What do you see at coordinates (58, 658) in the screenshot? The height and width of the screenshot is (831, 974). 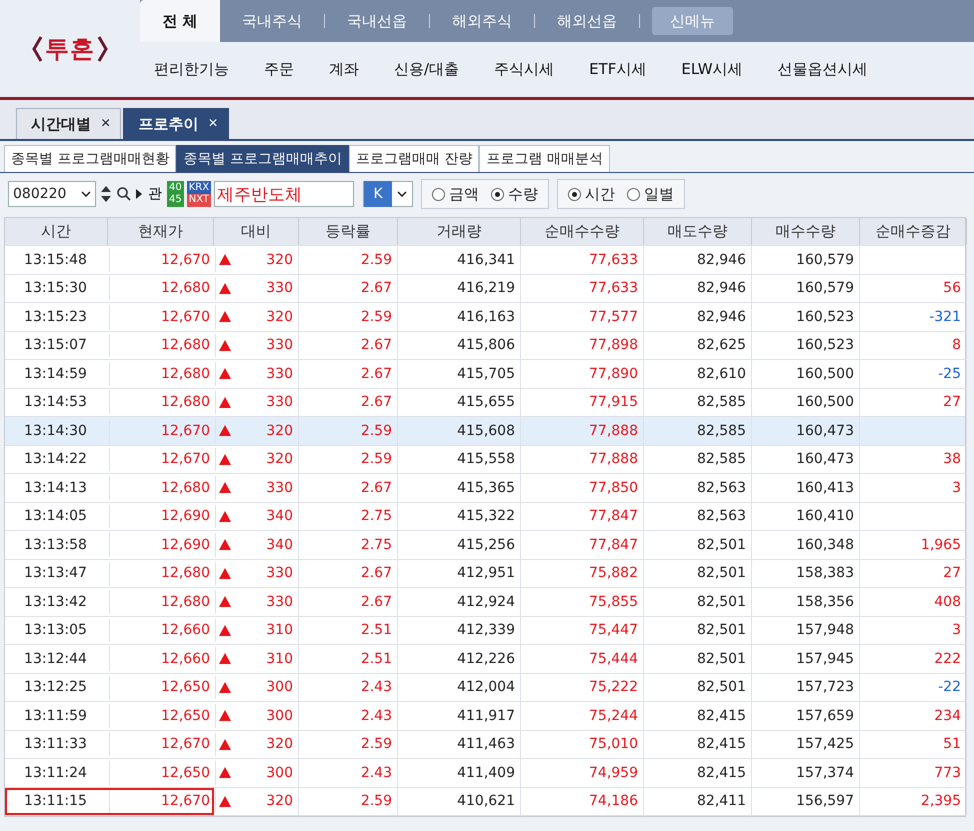 I see `table-cell: 13:12:44` at bounding box center [58, 658].